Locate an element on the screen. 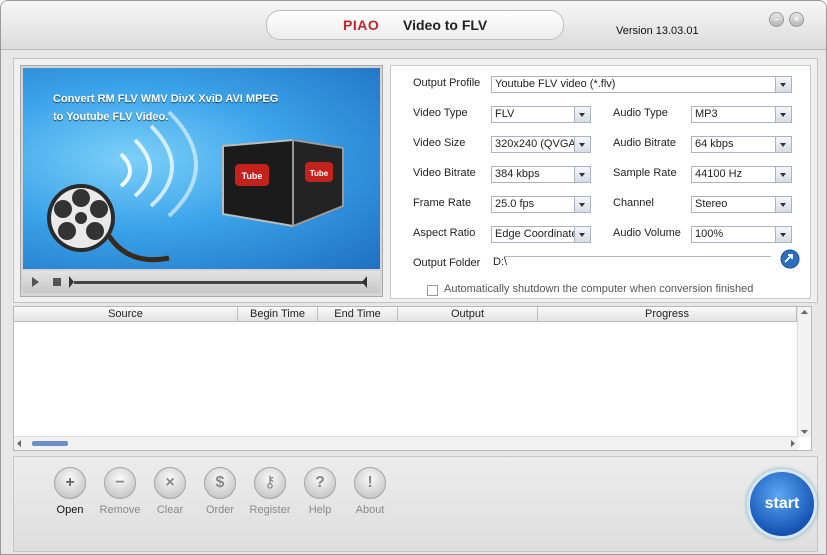 This screenshot has height=555, width=827. channel-select: Stereo is located at coordinates (741, 204).